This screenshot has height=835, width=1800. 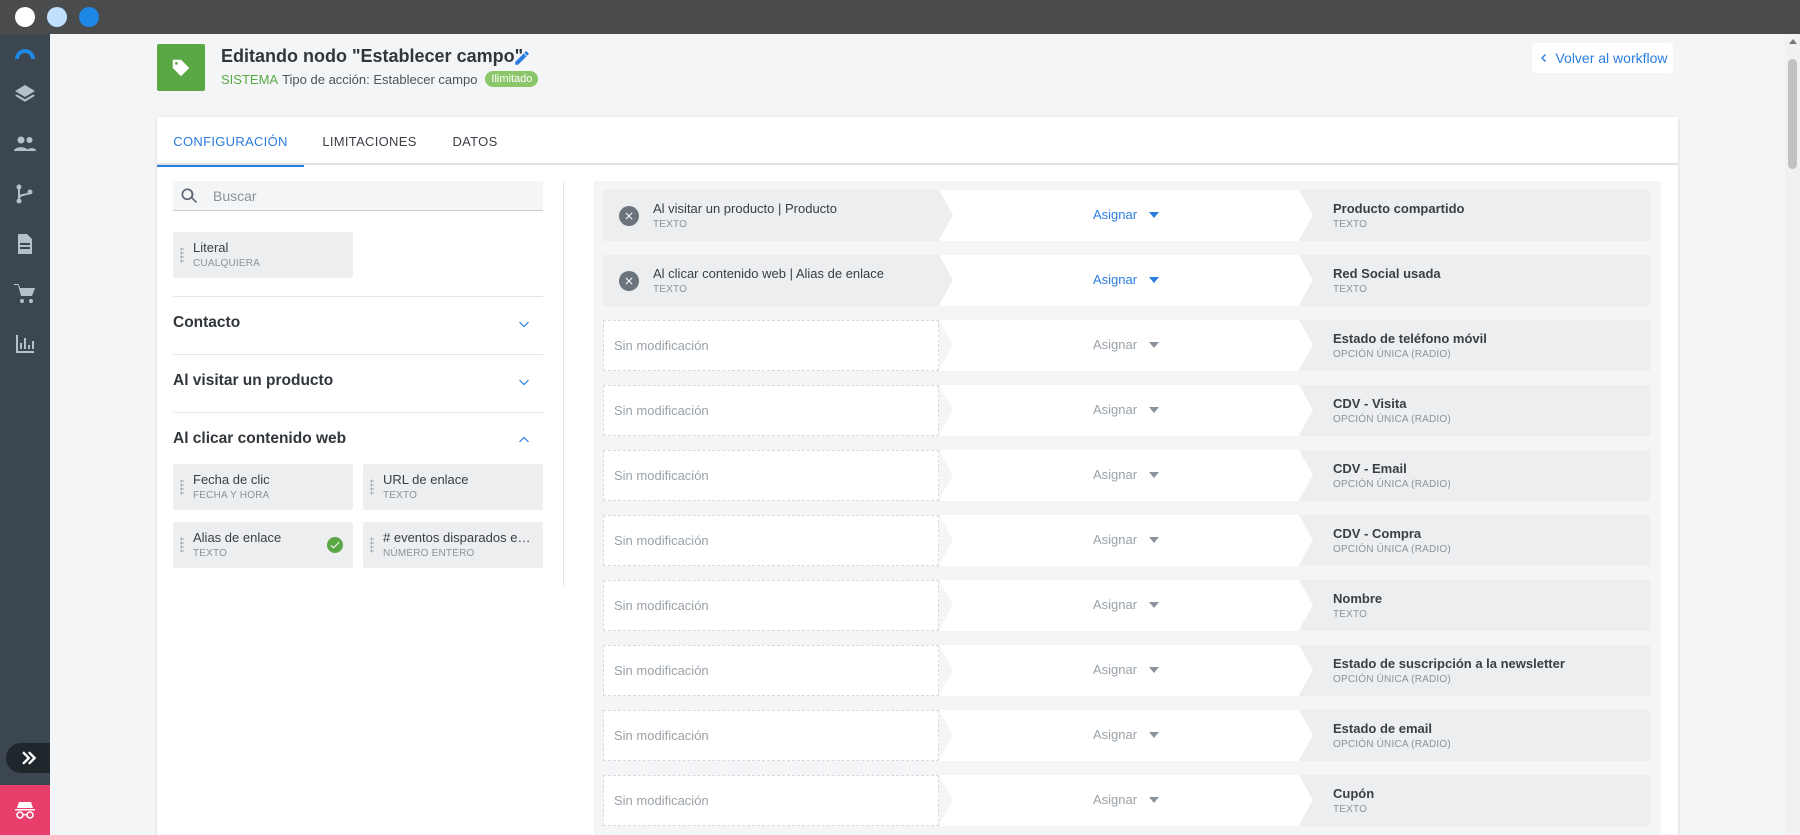 I want to click on workflow-icon, so click(x=25, y=194).